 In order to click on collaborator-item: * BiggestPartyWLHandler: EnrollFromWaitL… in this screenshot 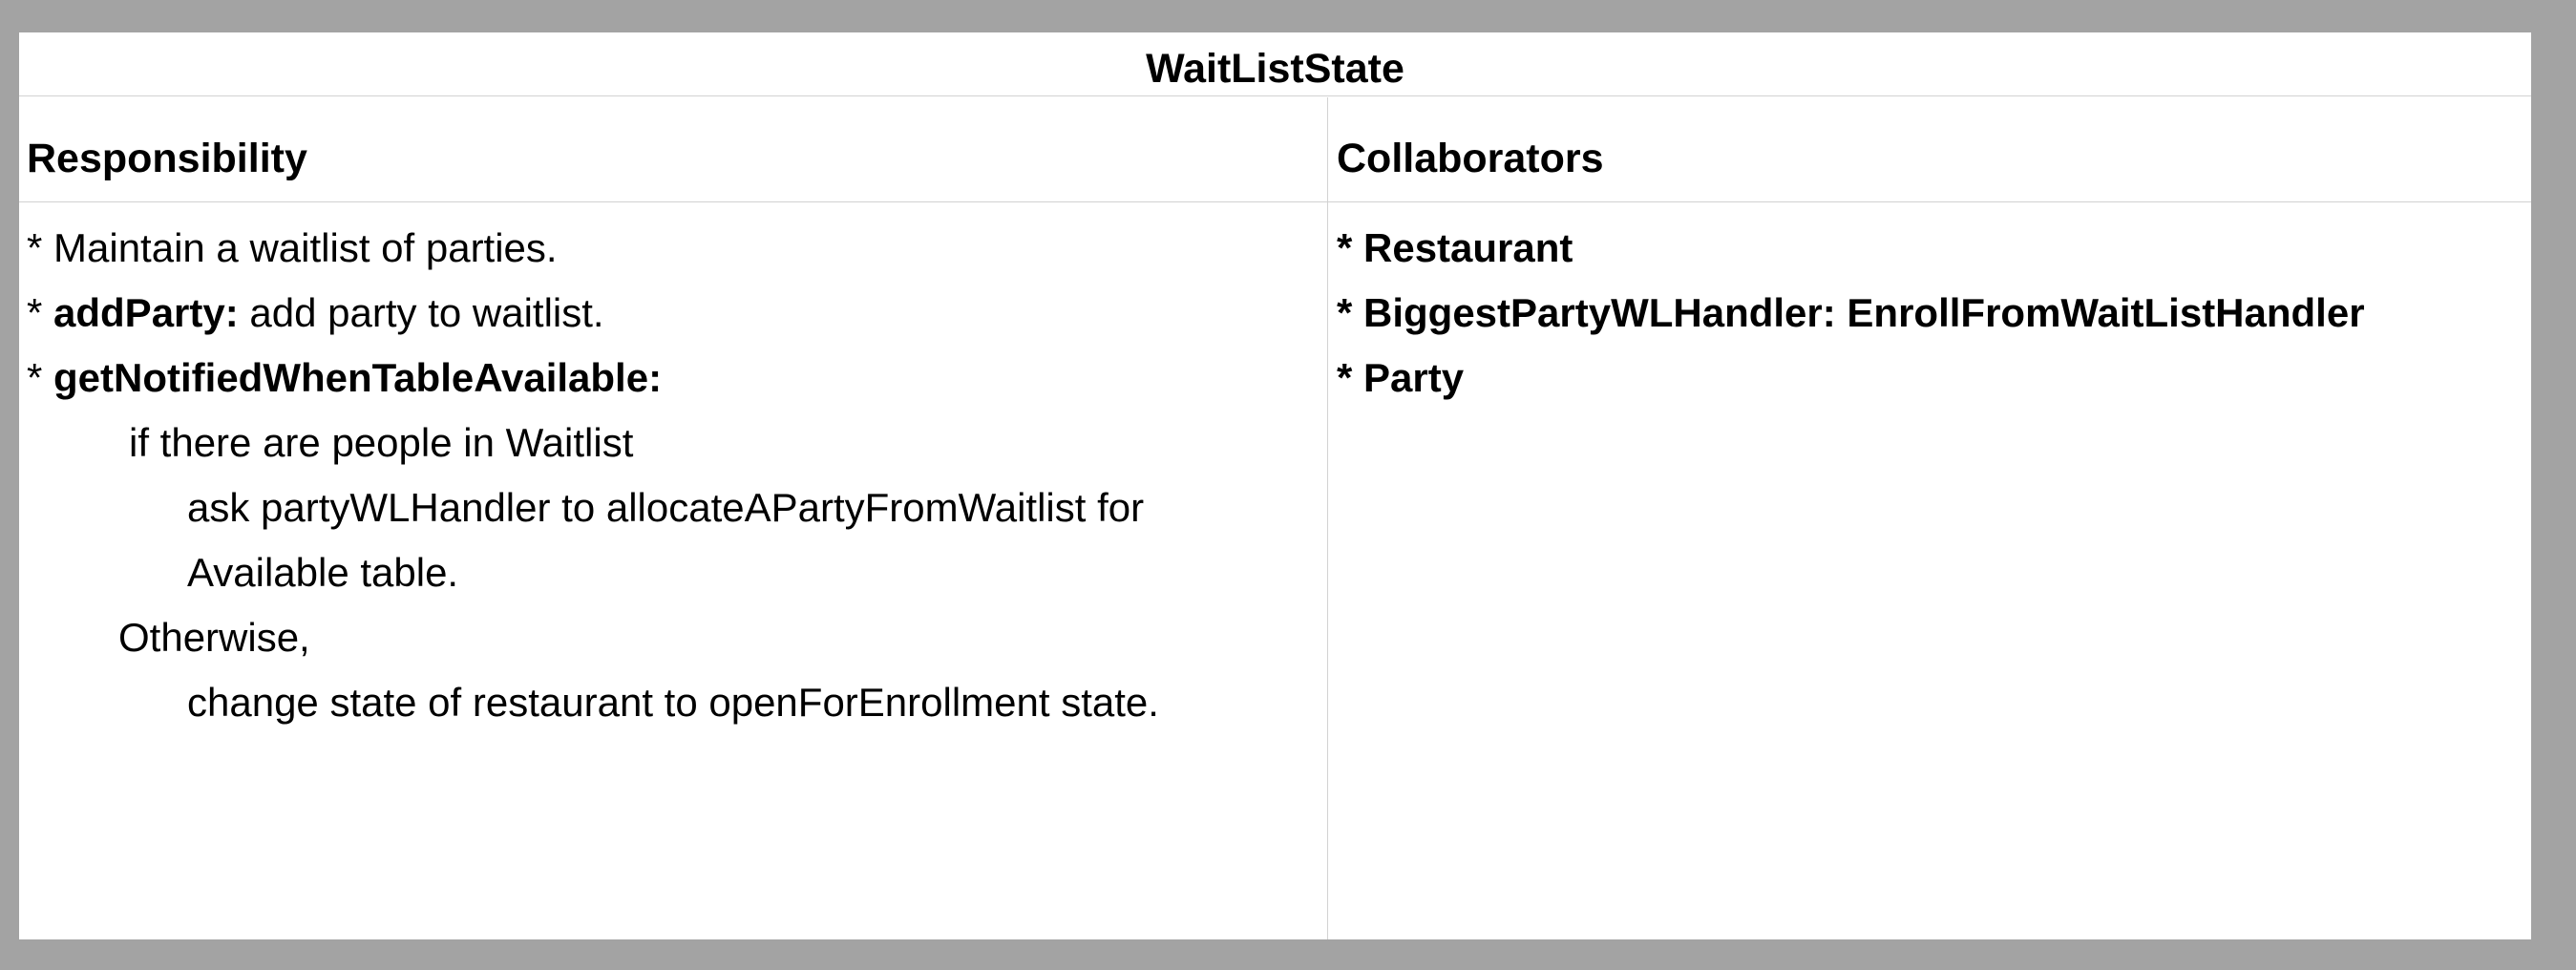, I will do `click(1851, 313)`.